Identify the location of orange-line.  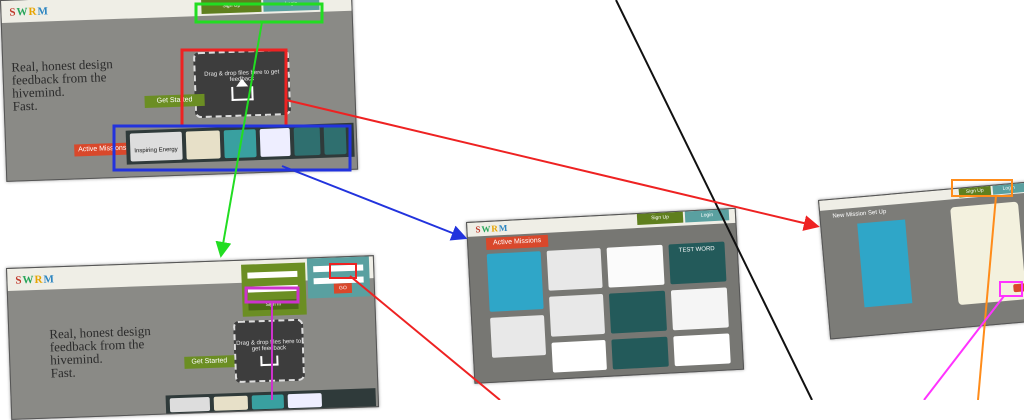
(987, 297).